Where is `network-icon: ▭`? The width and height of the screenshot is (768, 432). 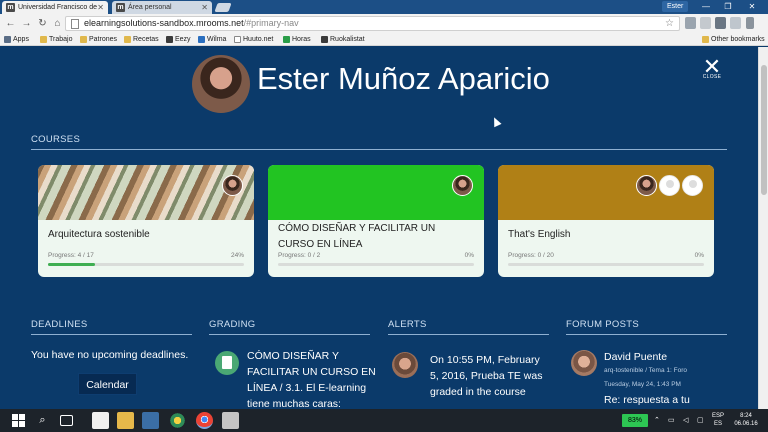 network-icon: ▭ is located at coordinates (671, 420).